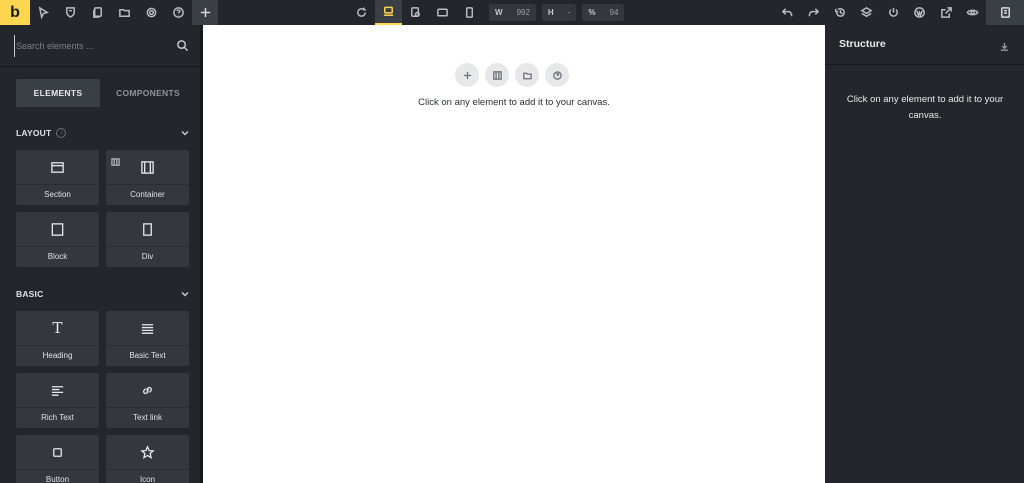 The width and height of the screenshot is (1024, 483). What do you see at coordinates (893, 12) in the screenshot?
I see `power-icon` at bounding box center [893, 12].